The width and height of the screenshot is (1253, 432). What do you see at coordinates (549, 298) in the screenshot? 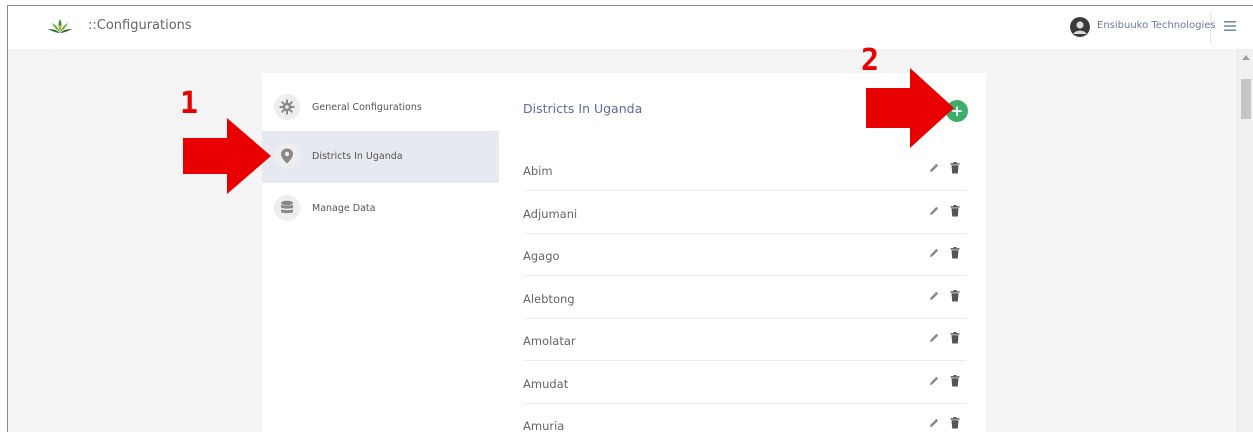
I see `district-name: Alebtong` at bounding box center [549, 298].